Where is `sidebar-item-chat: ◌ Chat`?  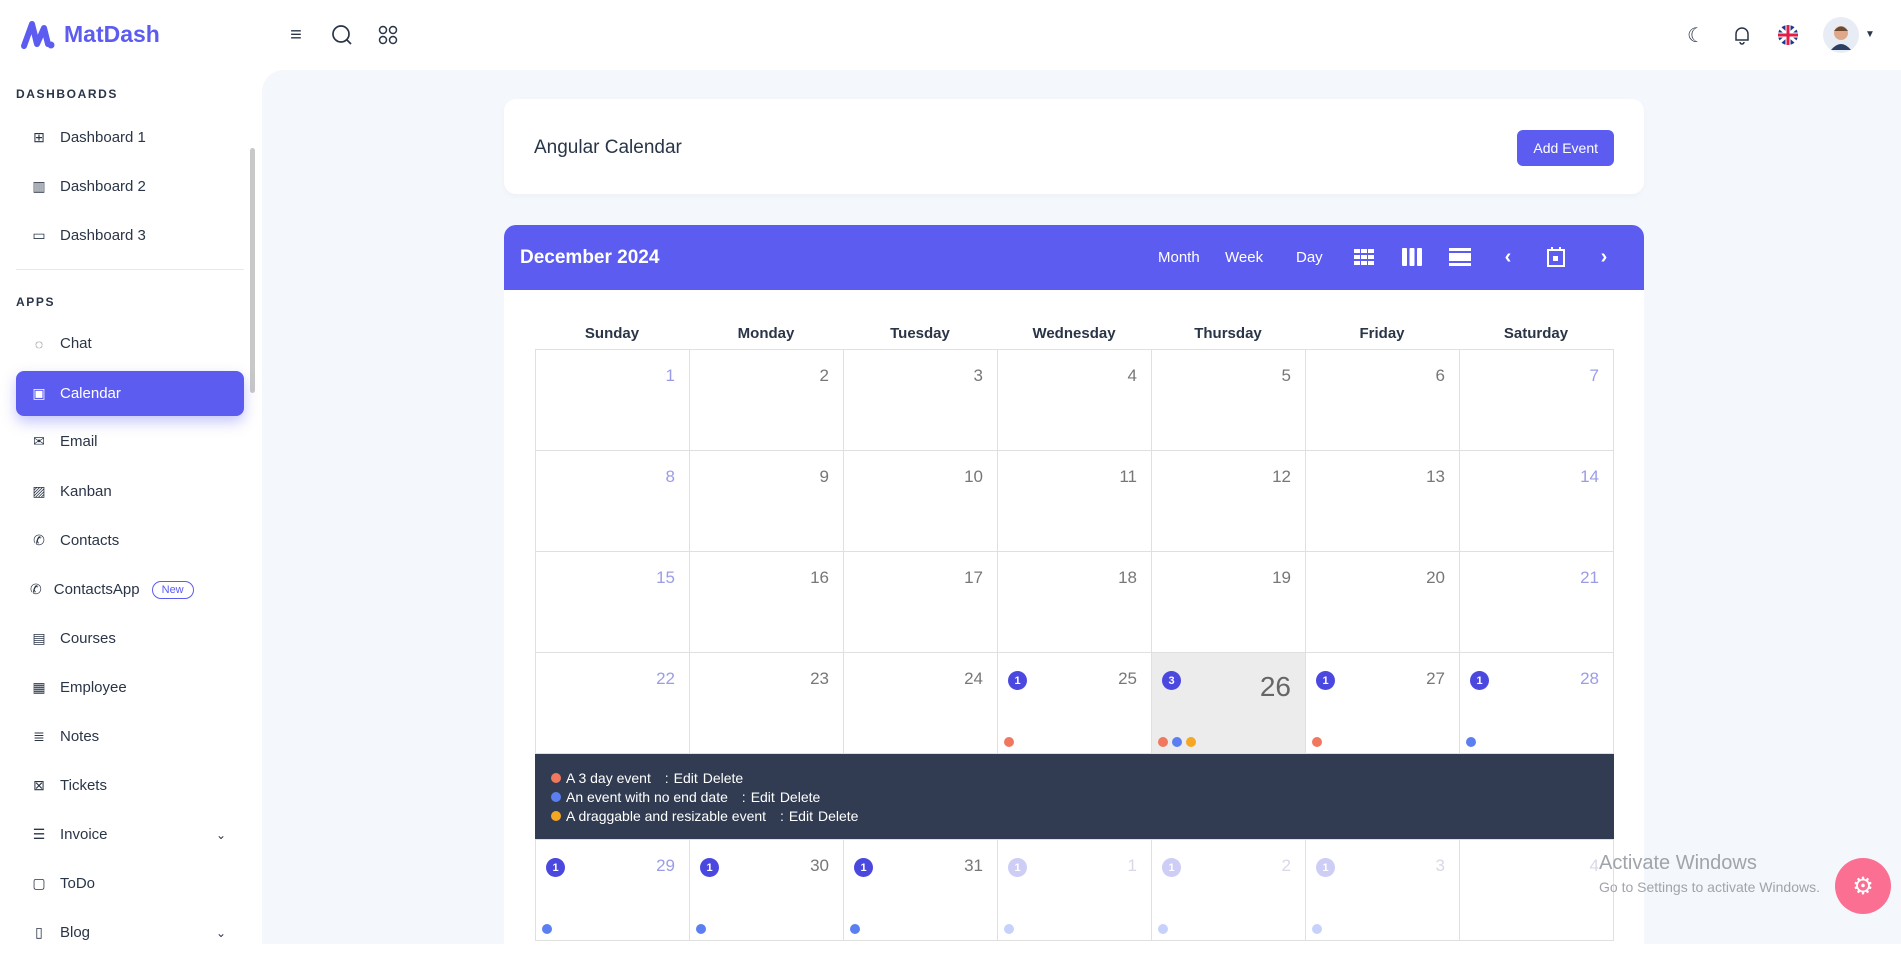
sidebar-item-chat: ◌ Chat is located at coordinates (130, 343).